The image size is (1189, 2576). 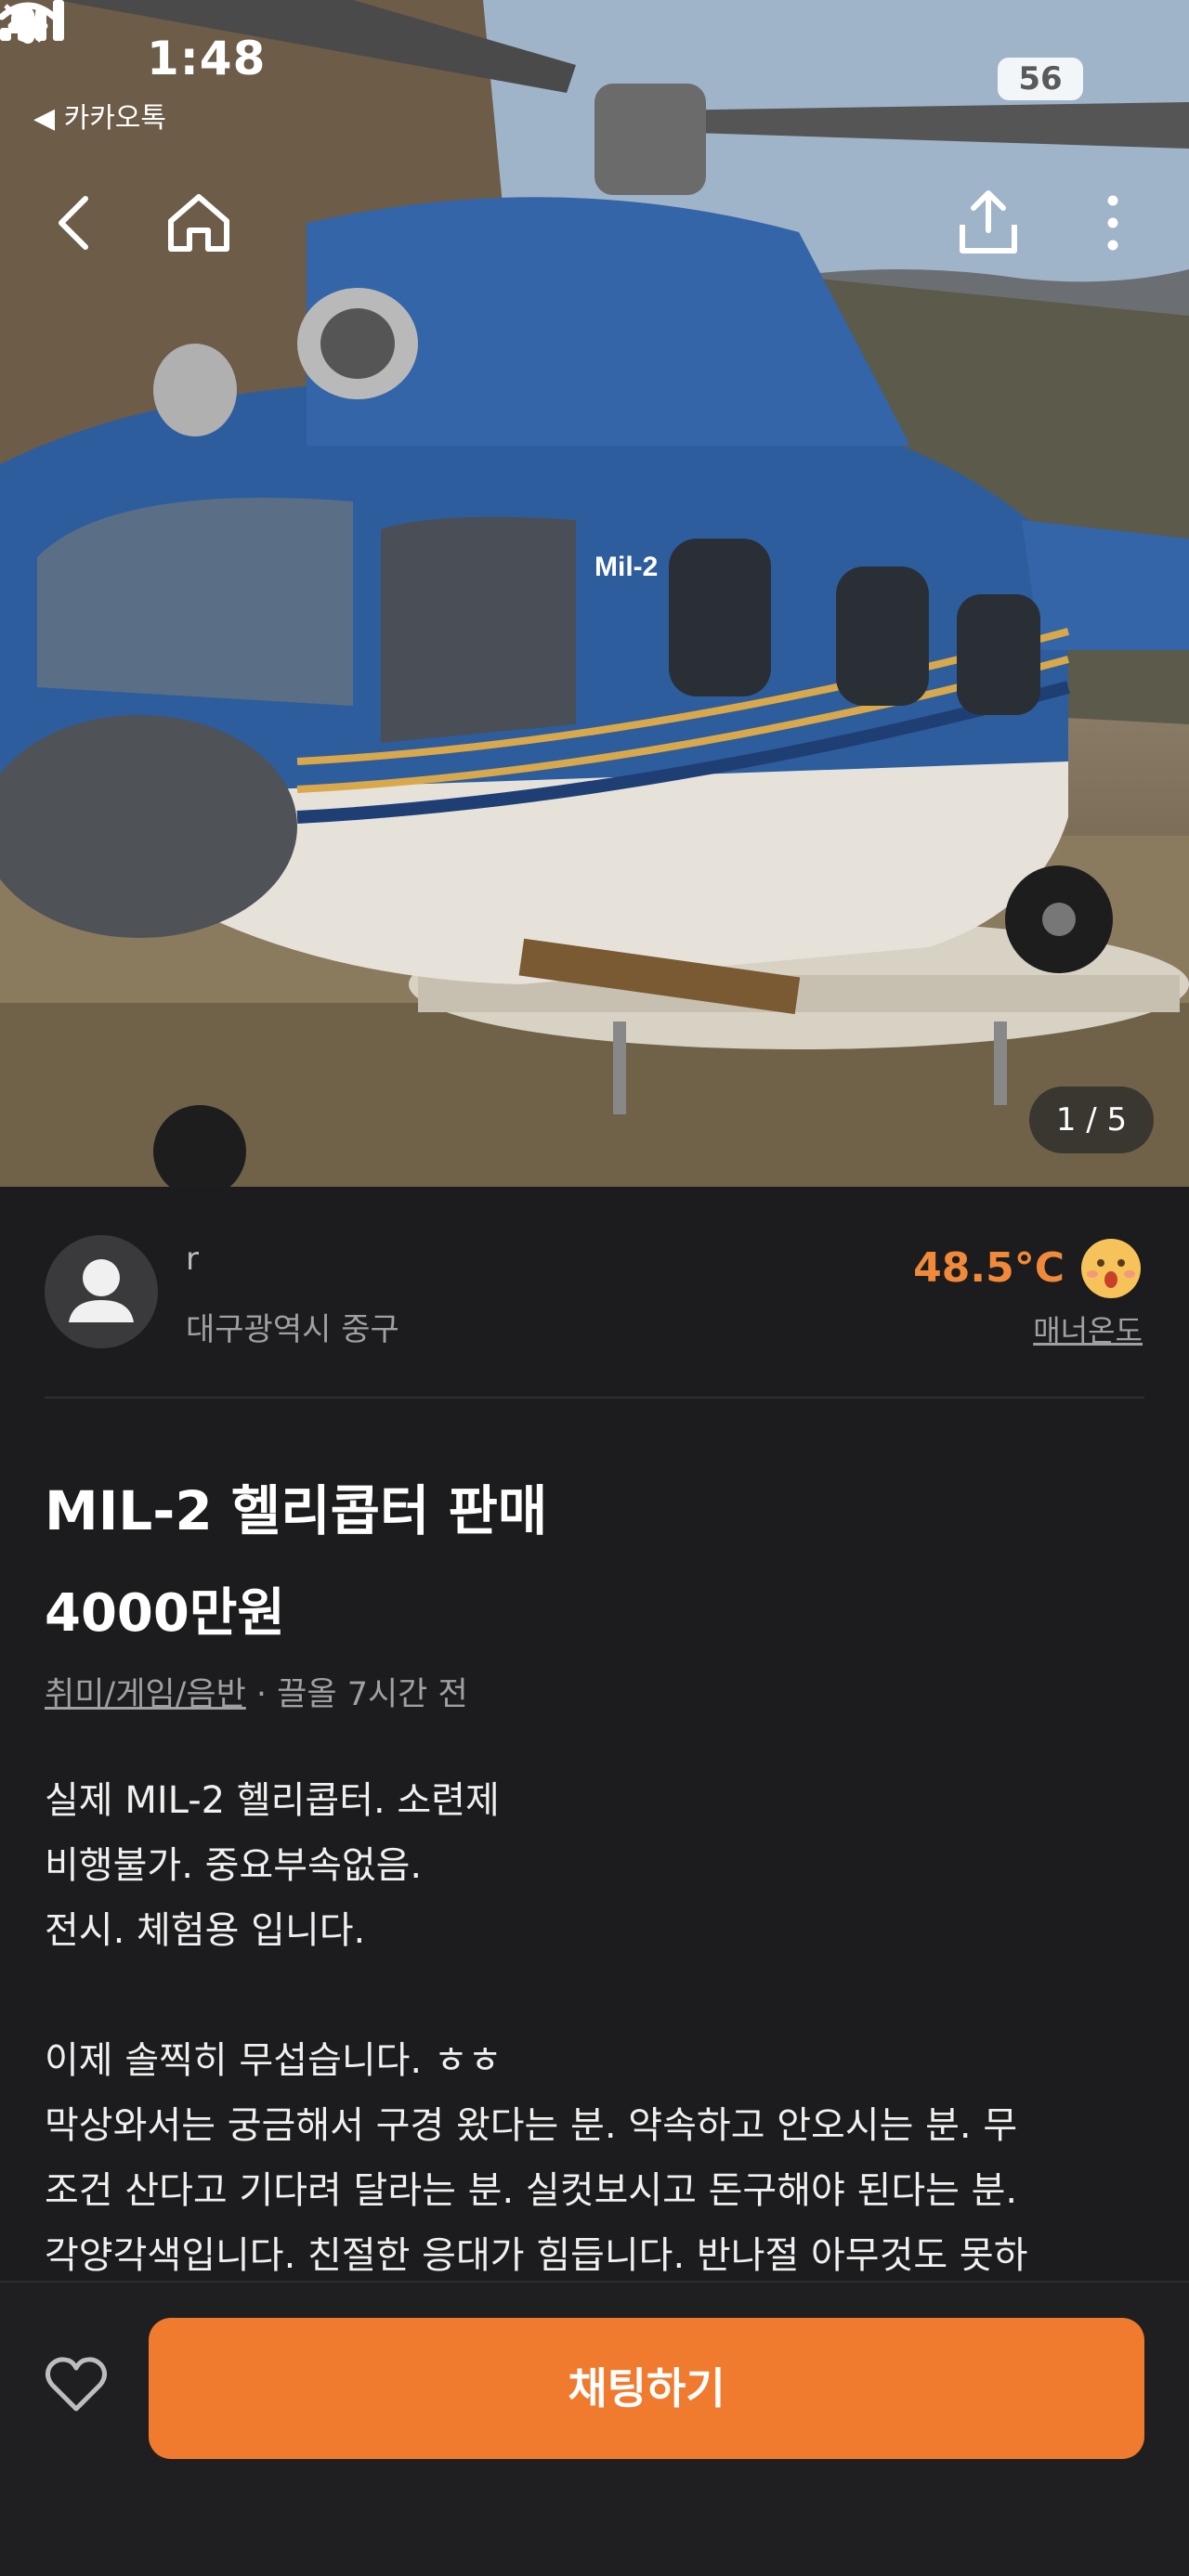 What do you see at coordinates (292, 1329) in the screenshot?
I see `seller-location: 대구광역시 중구` at bounding box center [292, 1329].